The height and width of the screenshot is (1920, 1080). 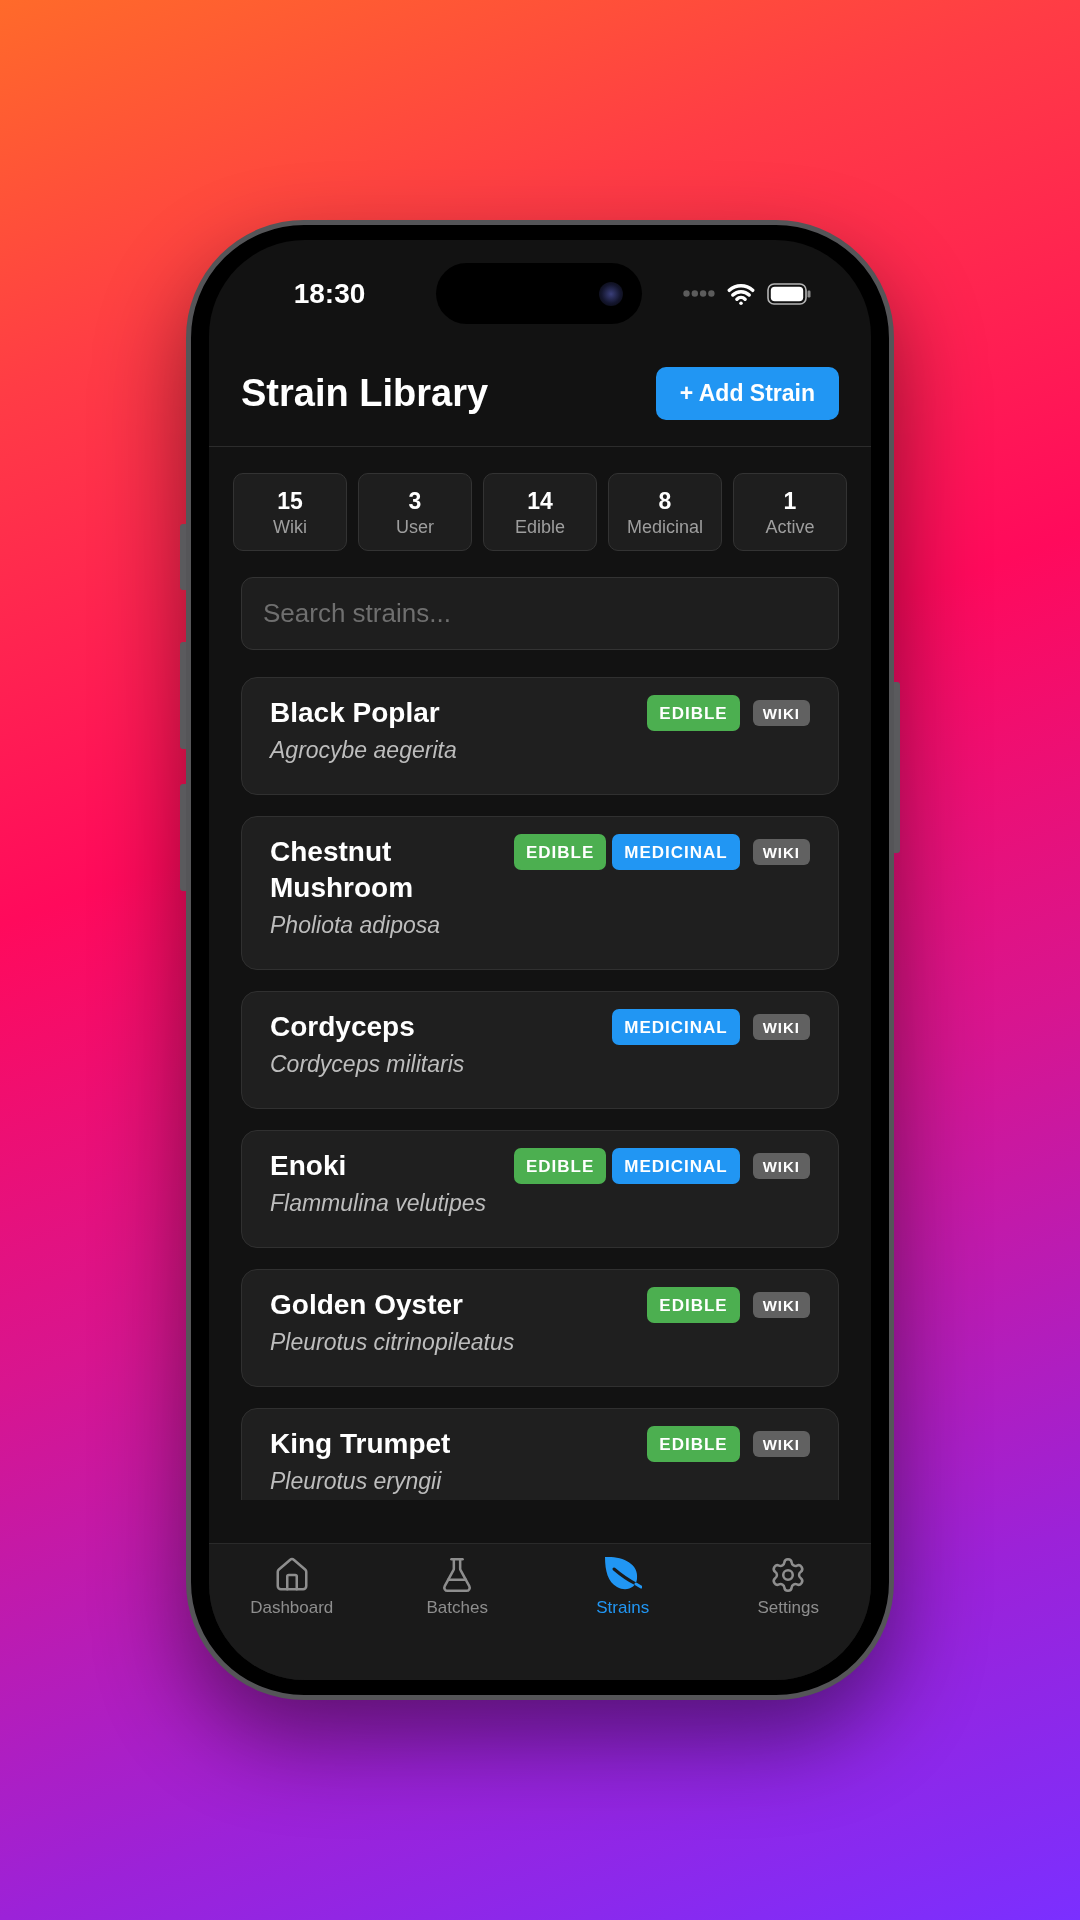 What do you see at coordinates (540, 500) in the screenshot?
I see `stat-value: 14` at bounding box center [540, 500].